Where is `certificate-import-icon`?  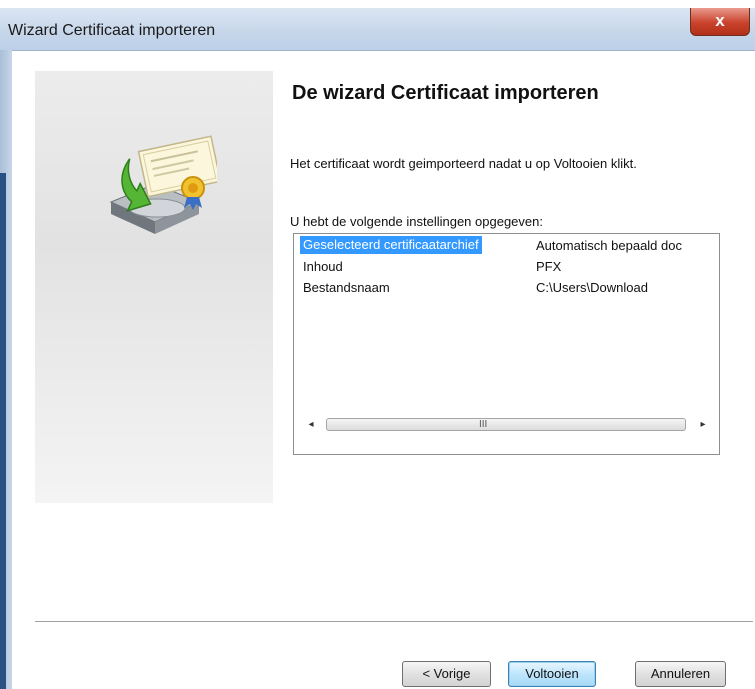 certificate-import-icon is located at coordinates (163, 184).